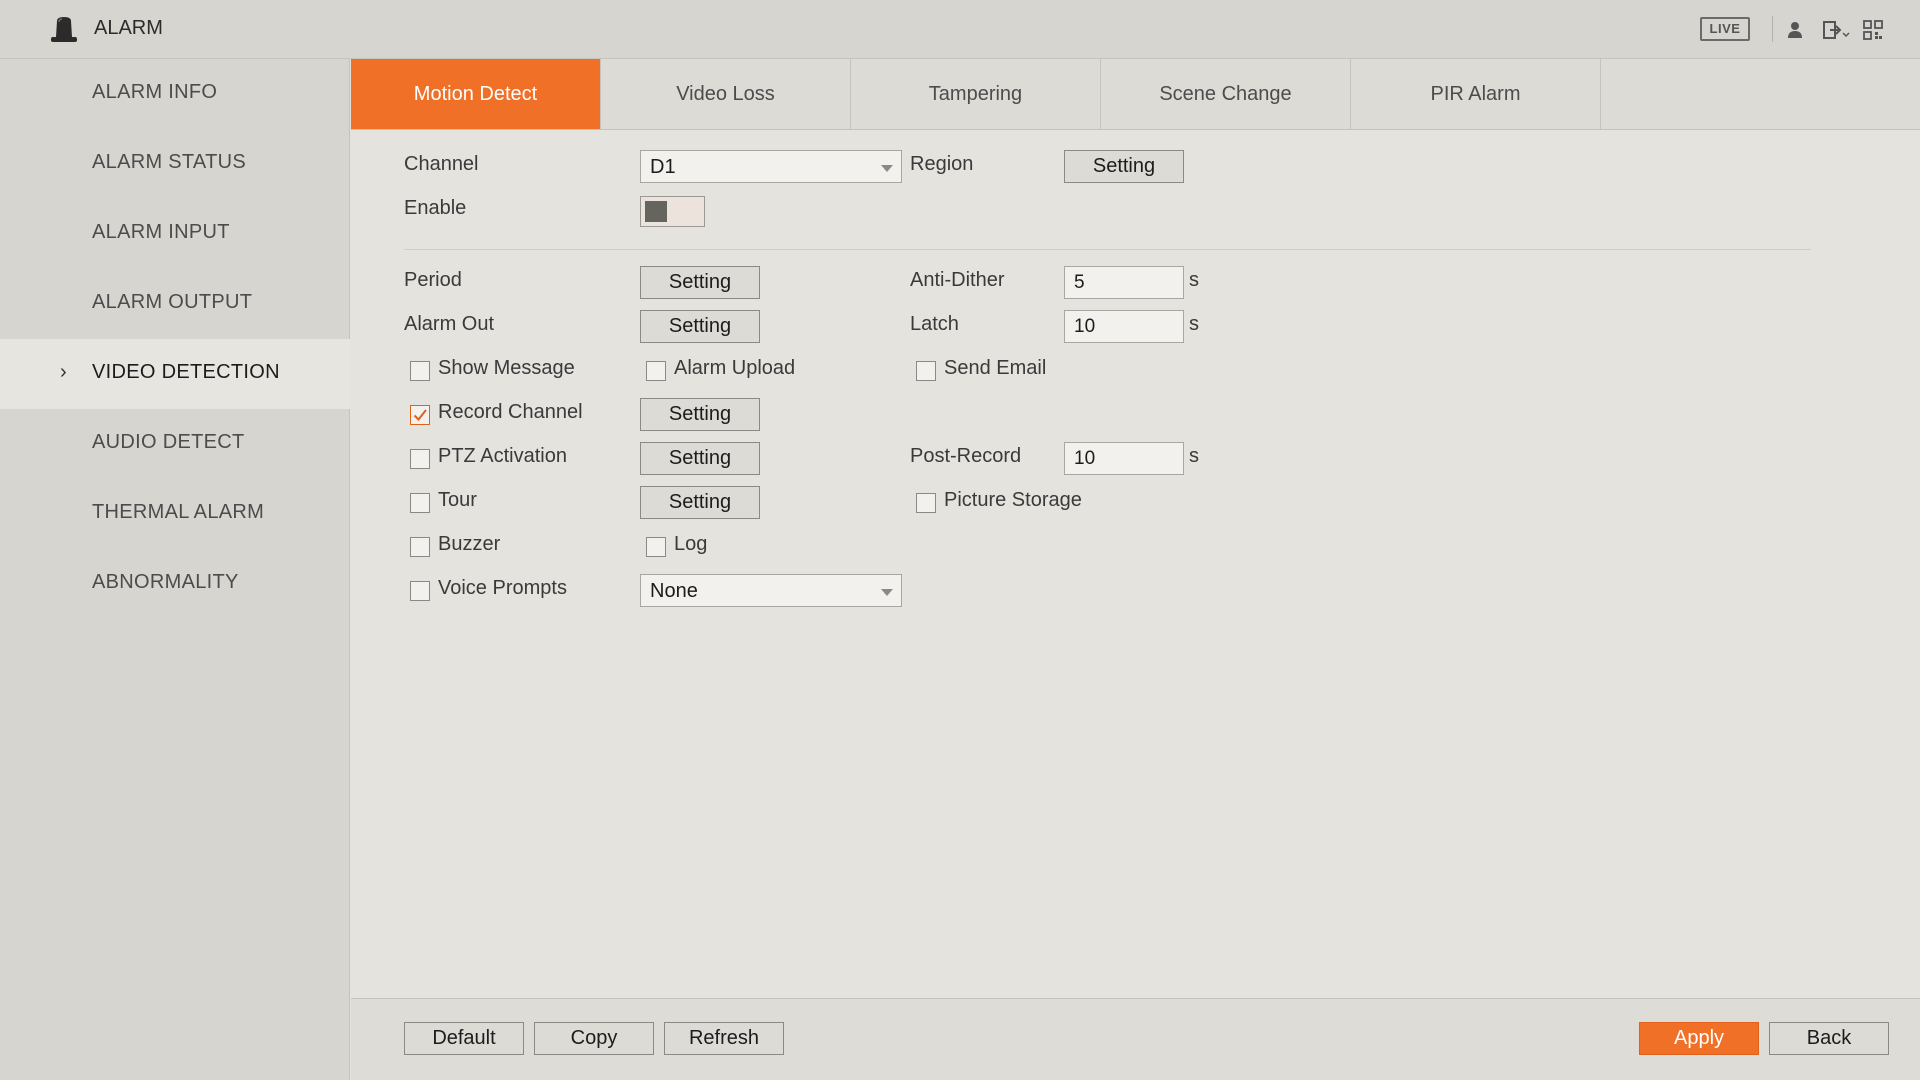 The width and height of the screenshot is (1920, 1080). What do you see at coordinates (441, 164) in the screenshot?
I see `channel-label: Channel` at bounding box center [441, 164].